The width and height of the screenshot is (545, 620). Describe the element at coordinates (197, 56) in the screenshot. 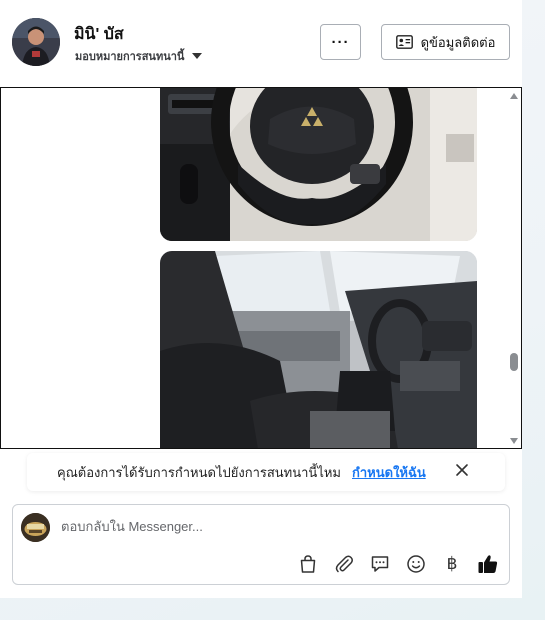

I see `caret-down-icon` at that location.